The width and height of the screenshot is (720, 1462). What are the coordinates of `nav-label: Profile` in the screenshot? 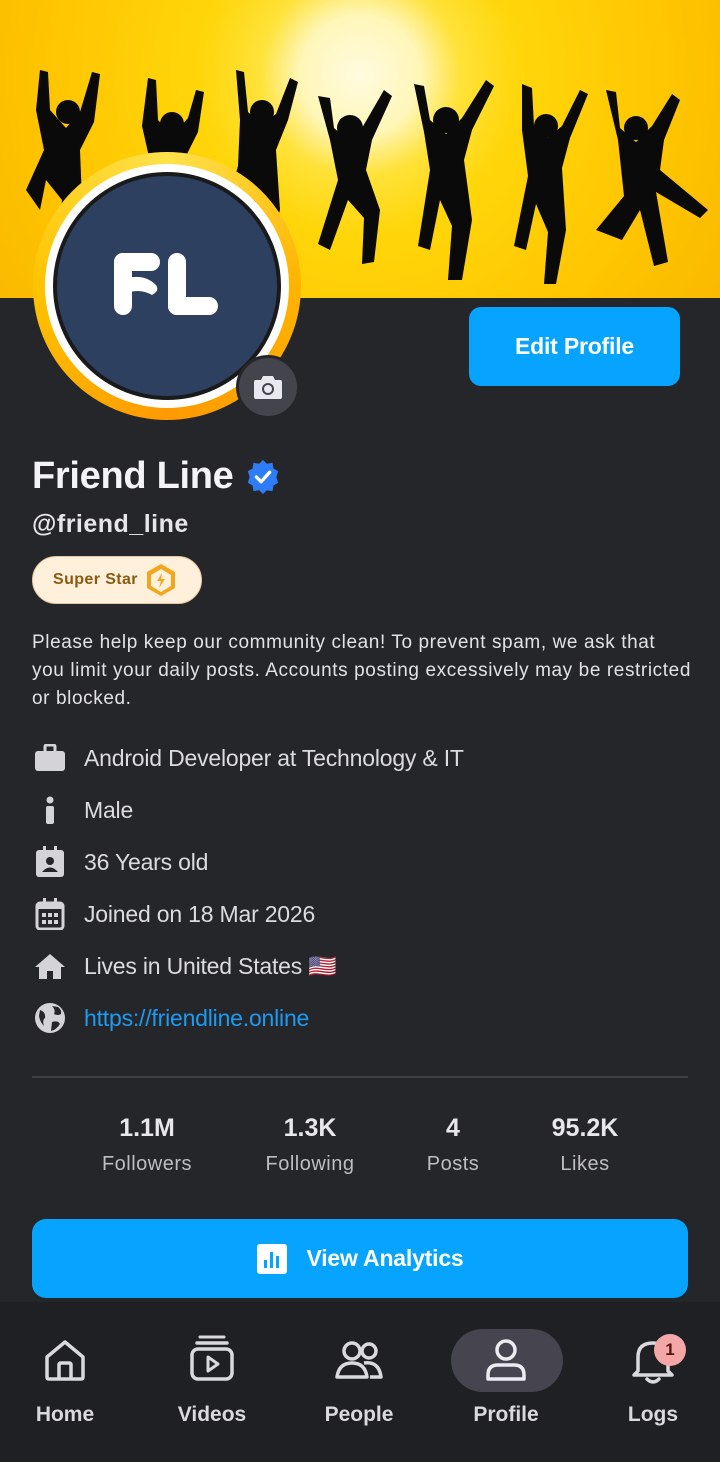 It's located at (506, 1414).